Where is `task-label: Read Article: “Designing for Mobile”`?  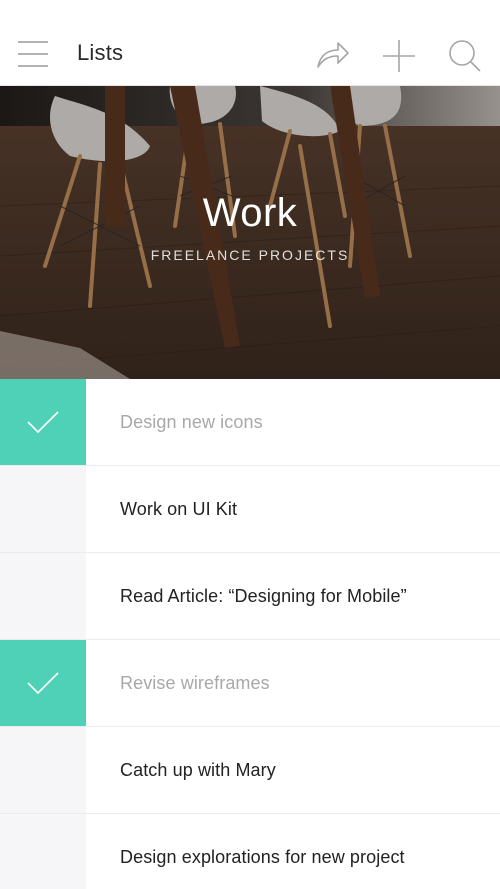
task-label: Read Article: “Designing for Mobile” is located at coordinates (263, 595).